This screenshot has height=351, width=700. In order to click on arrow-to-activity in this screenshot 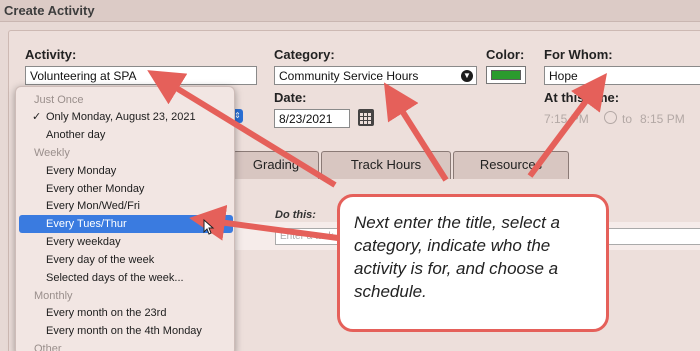, I will do `click(242, 129)`.